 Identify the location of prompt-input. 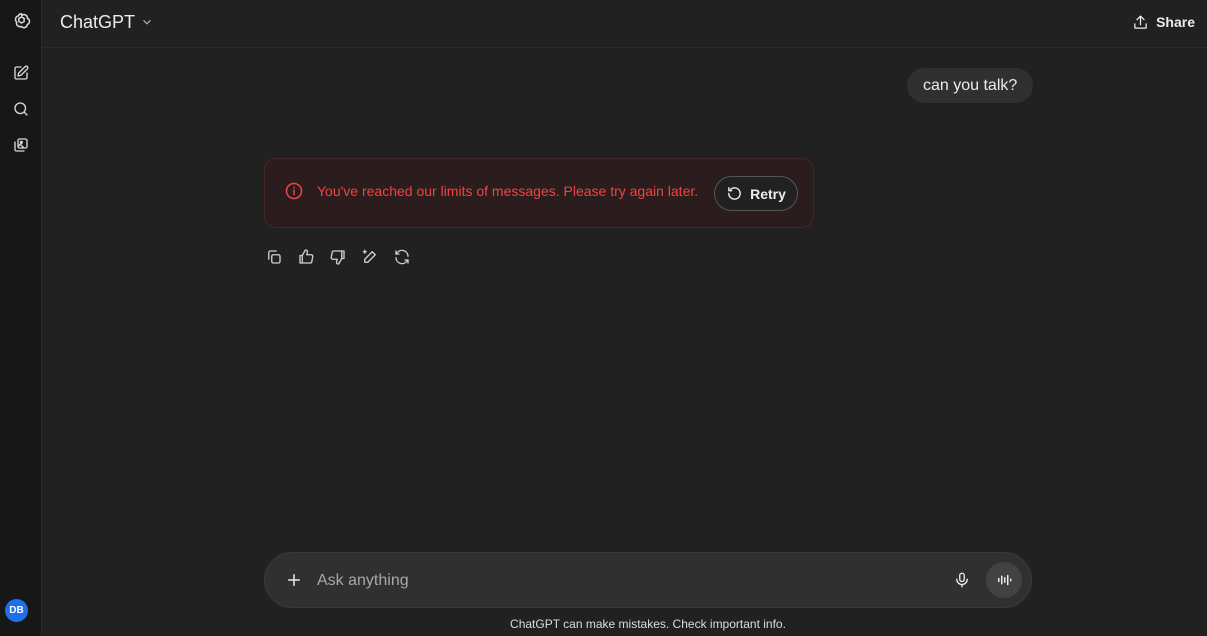
(627, 581).